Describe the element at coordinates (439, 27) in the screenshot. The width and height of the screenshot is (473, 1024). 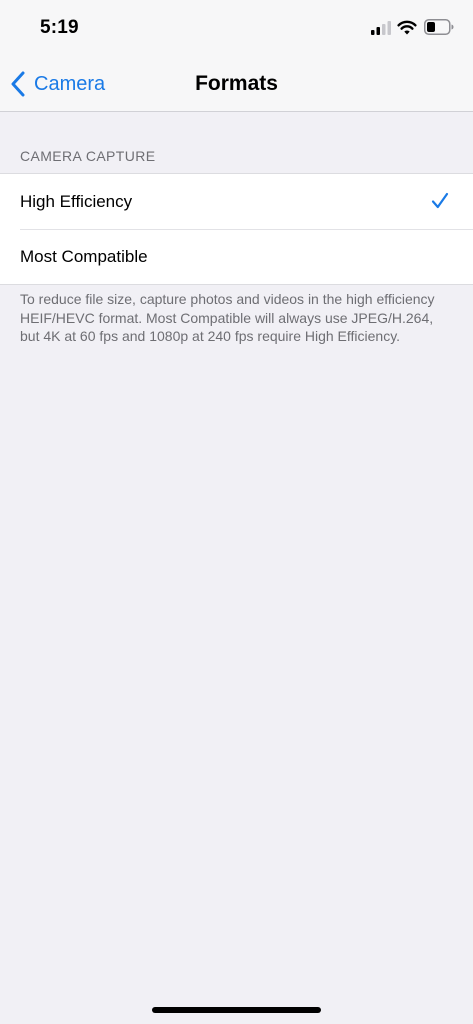
I see `battery-icon` at that location.